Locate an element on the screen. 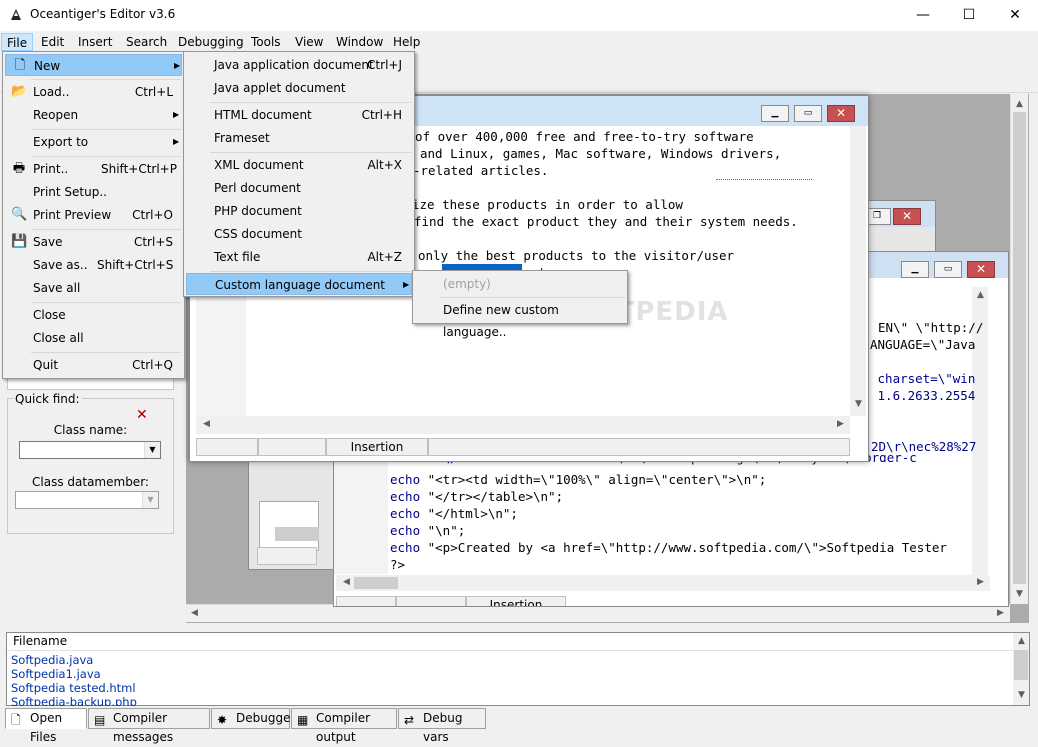  tab-compiler-messages: ▤ Compiler messages is located at coordinates (149, 726).